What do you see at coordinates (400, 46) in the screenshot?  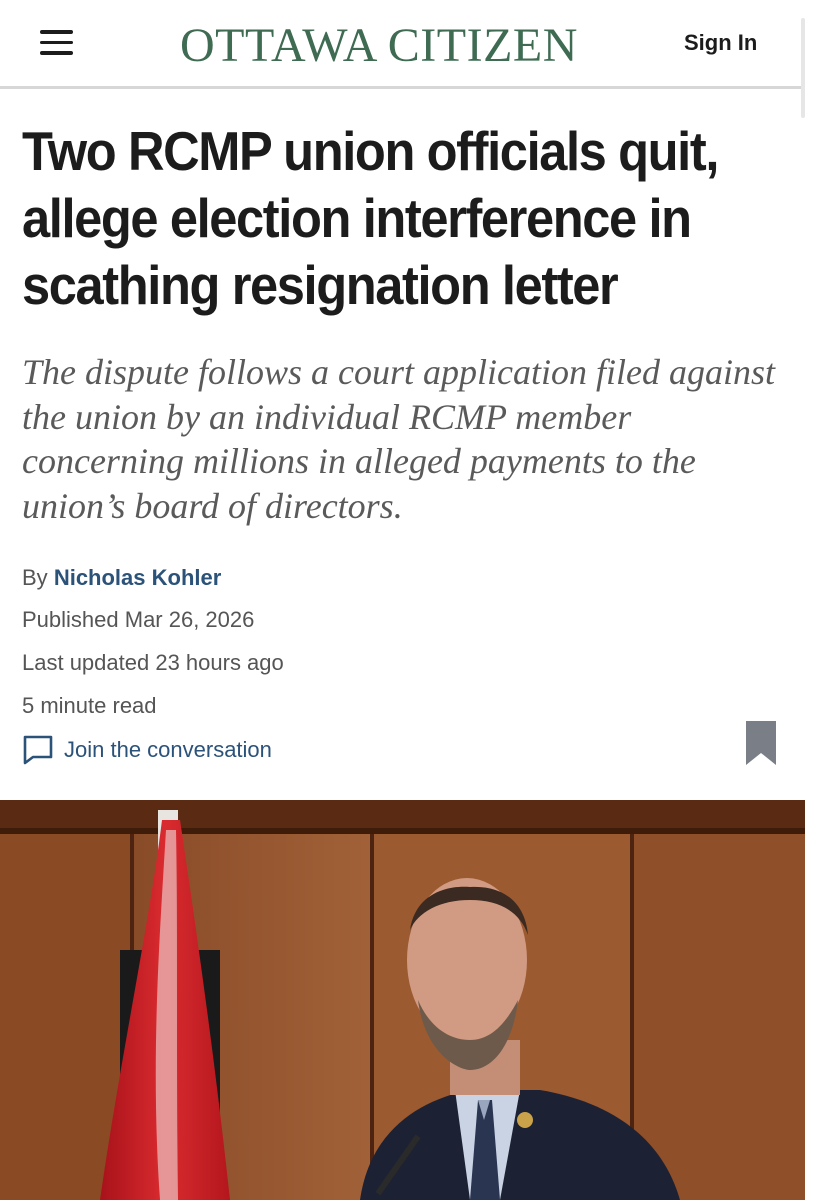 I see `site-logo: OTTAWA CITIZEN` at bounding box center [400, 46].